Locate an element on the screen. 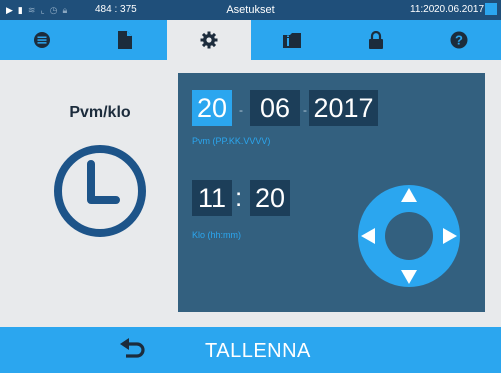 The height and width of the screenshot is (373, 501). tab-lock is located at coordinates (376, 40).